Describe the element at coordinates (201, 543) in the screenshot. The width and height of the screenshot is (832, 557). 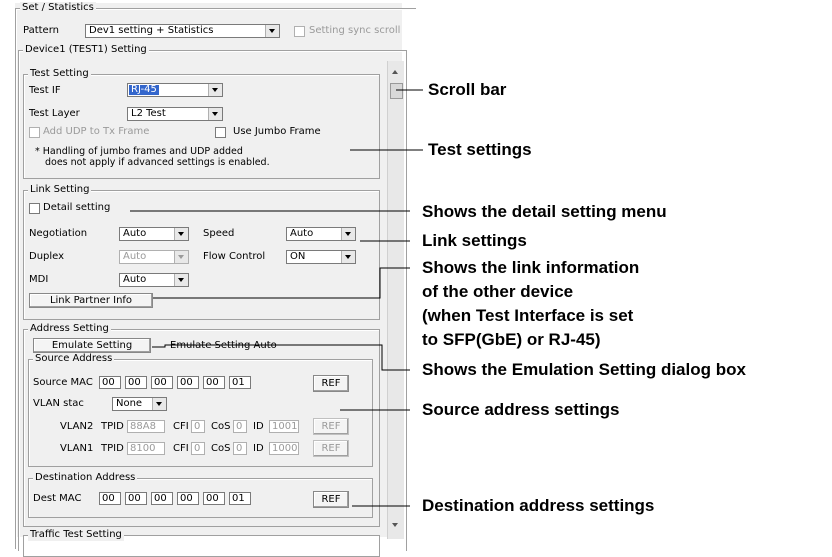
I see `traffic-test-group: Traffic Test Setting` at that location.